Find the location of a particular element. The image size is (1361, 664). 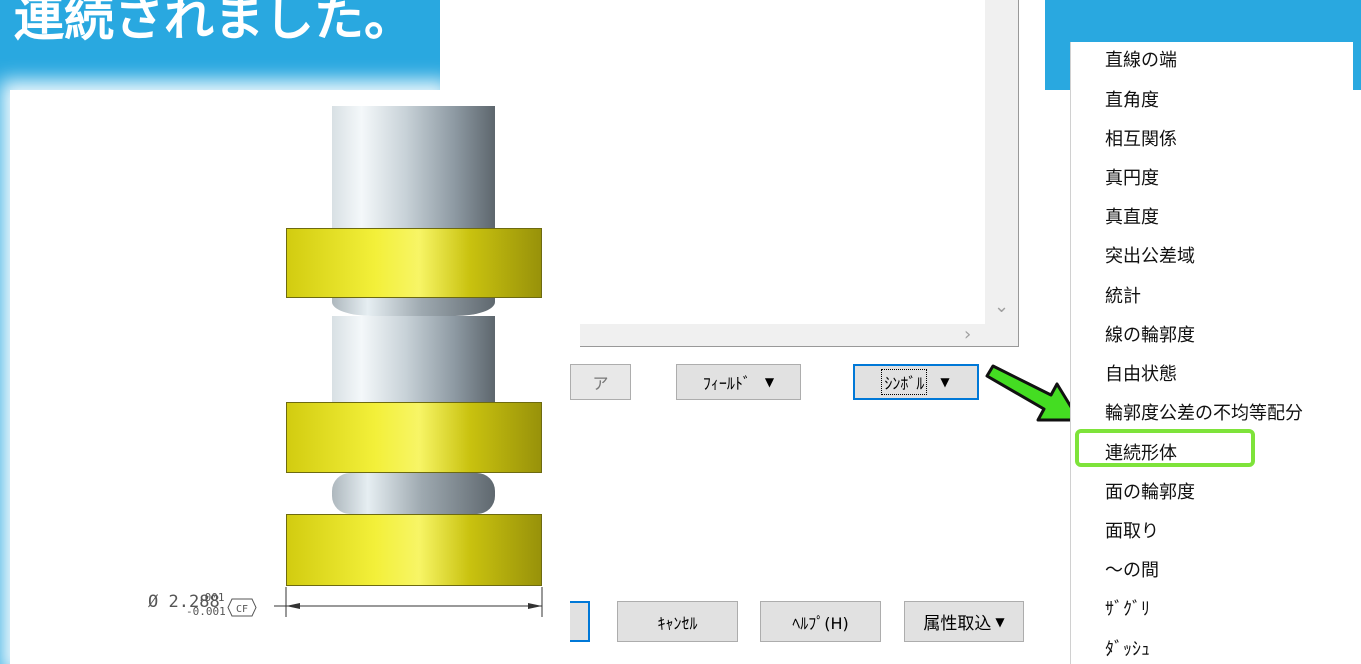

field-button-label: ﾌｨｰﾙﾄﾞ is located at coordinates (726, 383).